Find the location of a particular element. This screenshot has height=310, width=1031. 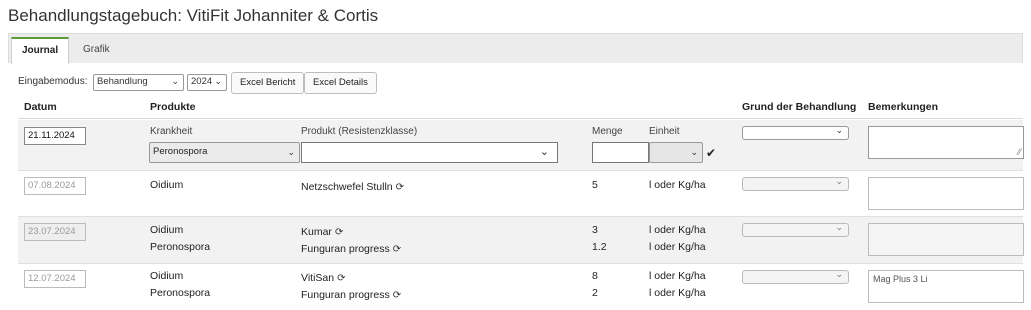

menge-label: Menge is located at coordinates (607, 131).